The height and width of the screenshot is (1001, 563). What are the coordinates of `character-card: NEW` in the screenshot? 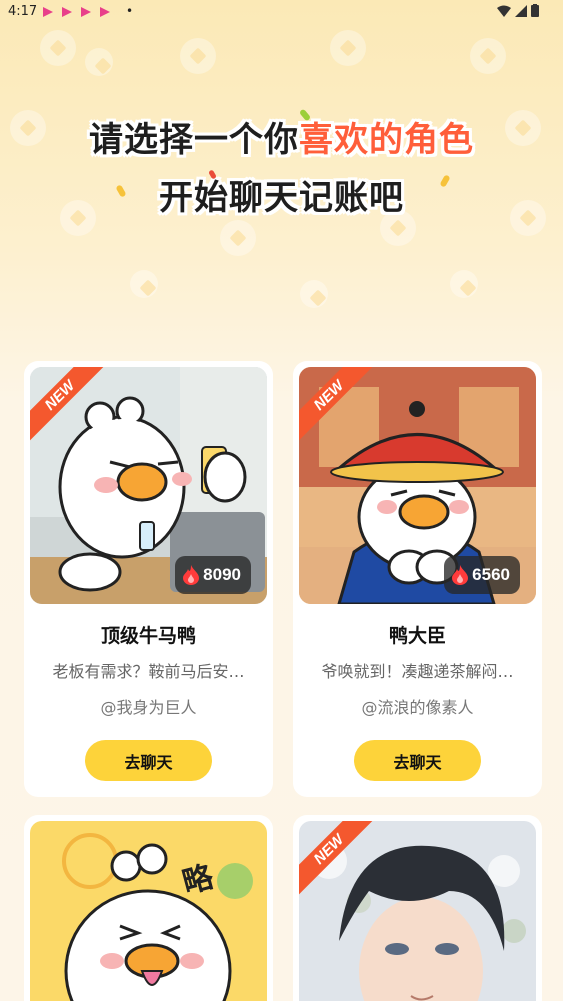 It's located at (417, 908).